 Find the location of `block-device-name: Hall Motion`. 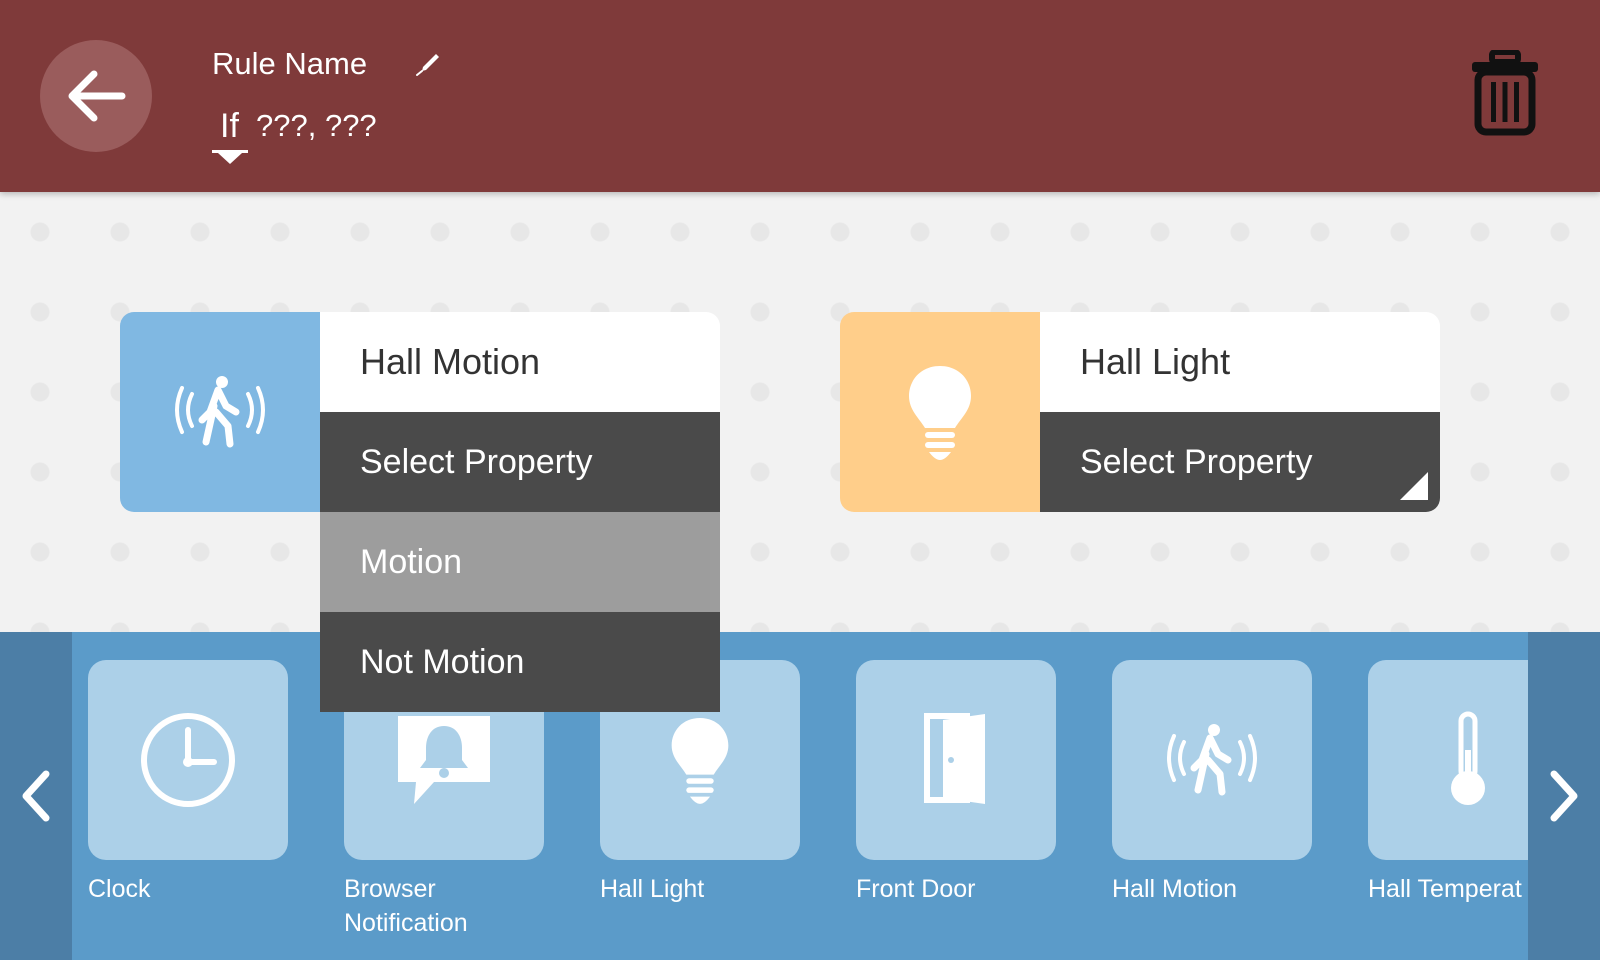

block-device-name: Hall Motion is located at coordinates (520, 362).